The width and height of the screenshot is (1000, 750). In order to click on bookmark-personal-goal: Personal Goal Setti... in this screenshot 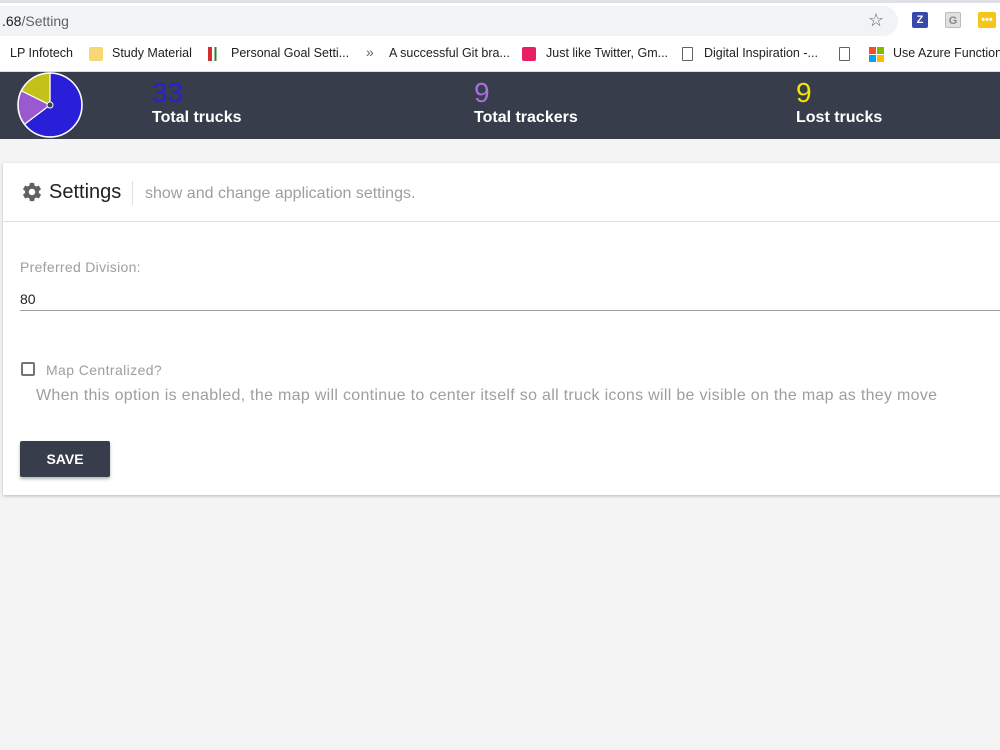, I will do `click(290, 53)`.